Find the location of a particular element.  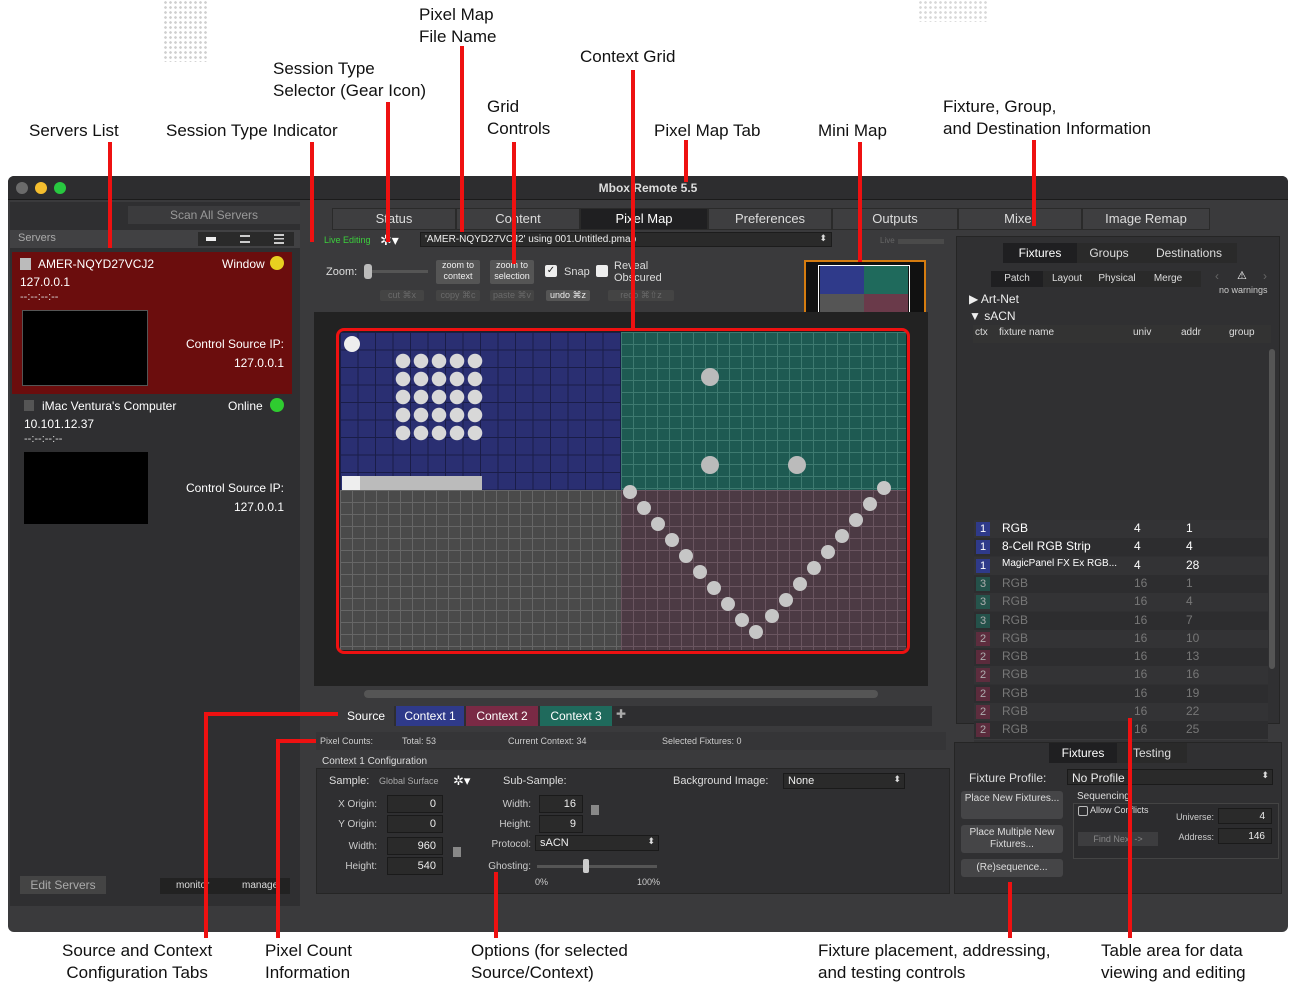

tab-source: Source is located at coordinates (366, 716).